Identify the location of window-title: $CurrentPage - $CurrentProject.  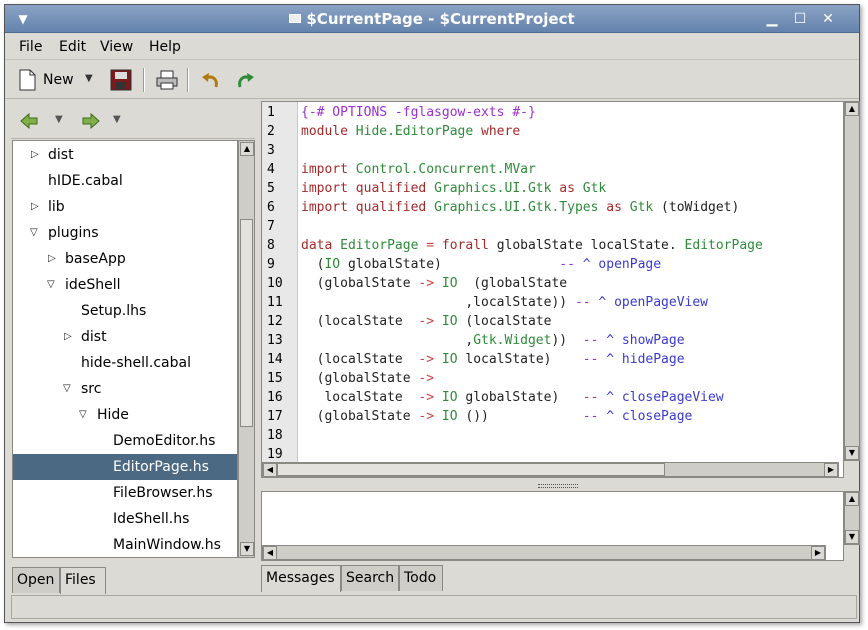
(432, 19).